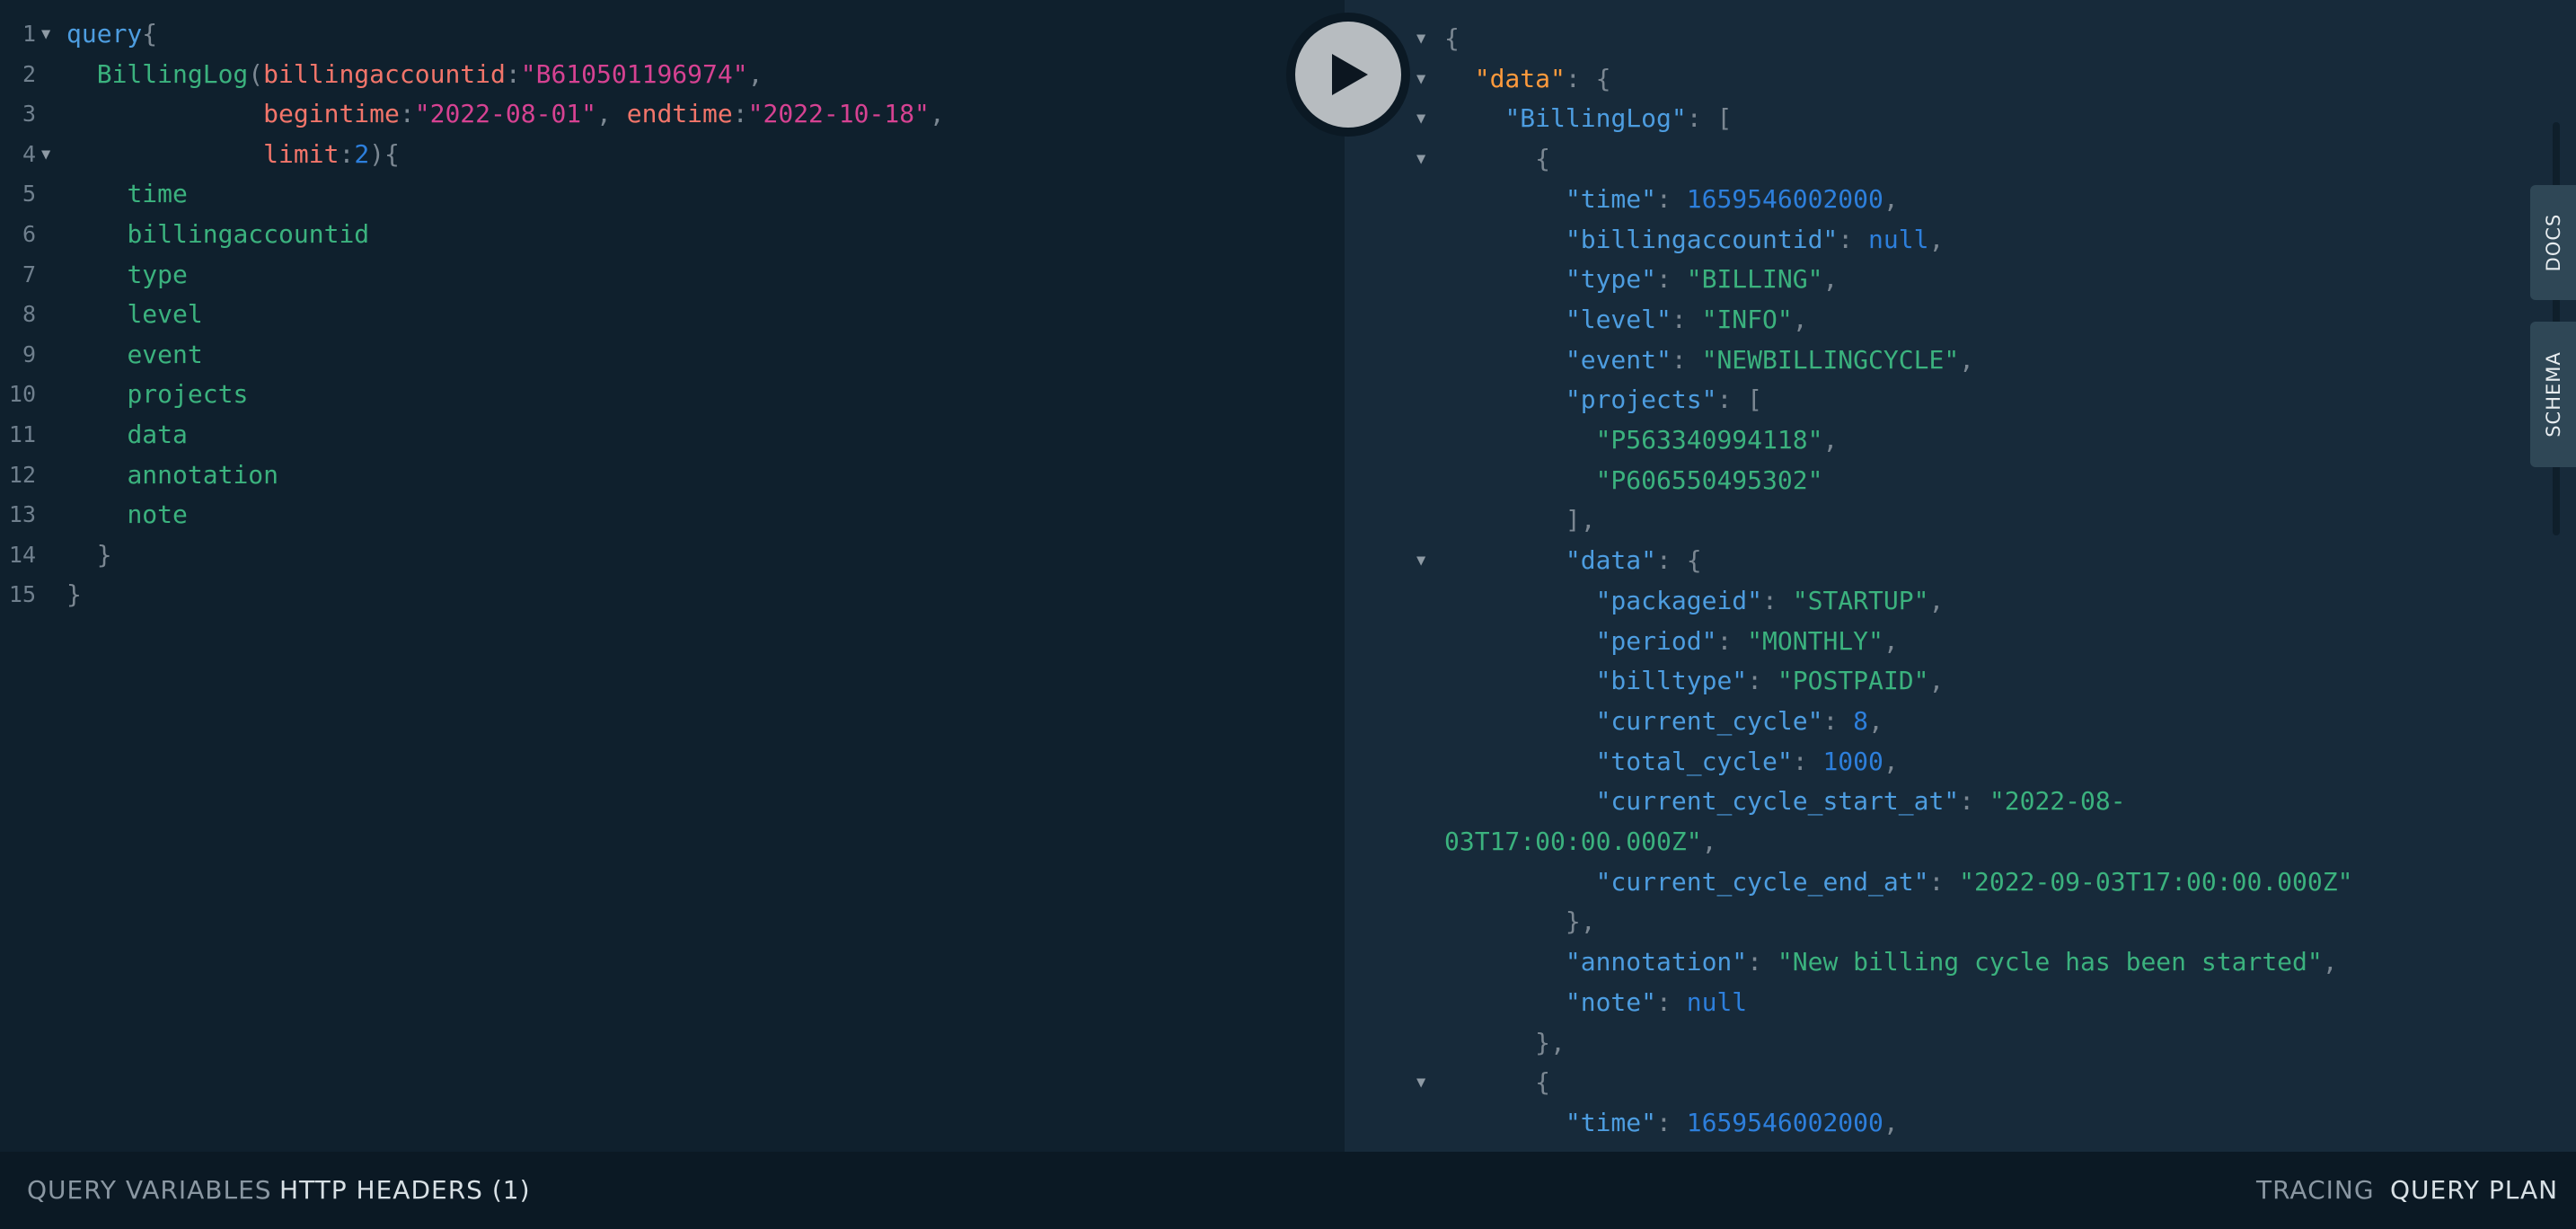 This screenshot has height=1229, width=2576. Describe the element at coordinates (1747, 319) in the screenshot. I see `json-token: "INFO"` at that location.